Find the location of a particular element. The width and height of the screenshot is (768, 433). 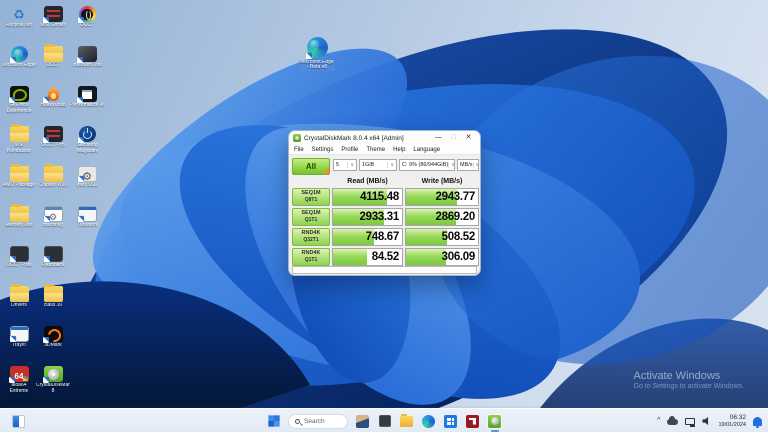

desktop-icon-label: Microsoft Edge - Beta v8 is located at coordinates (317, 65).